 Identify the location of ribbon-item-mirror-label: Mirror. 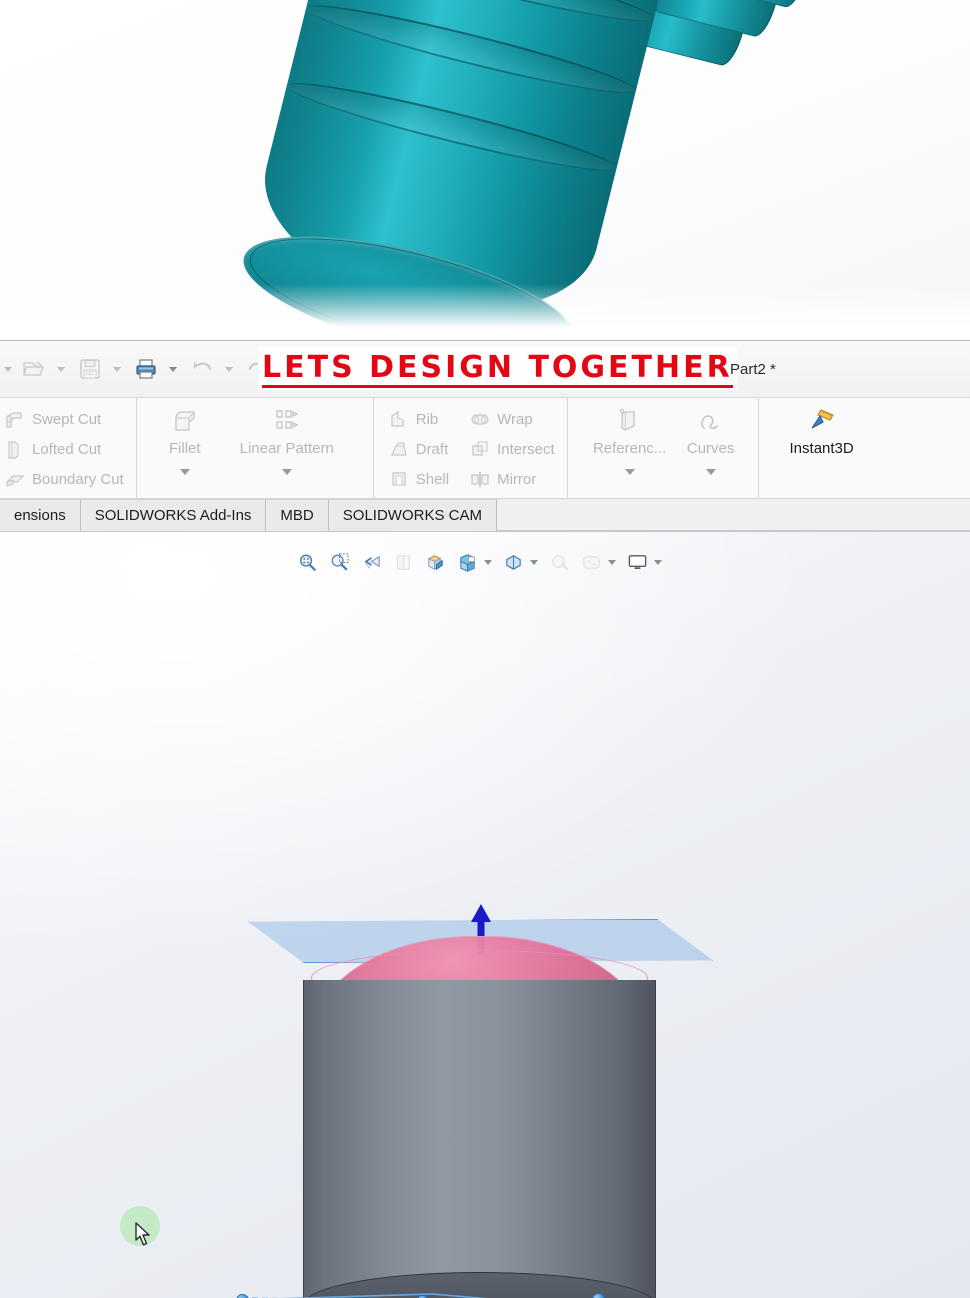
(517, 479).